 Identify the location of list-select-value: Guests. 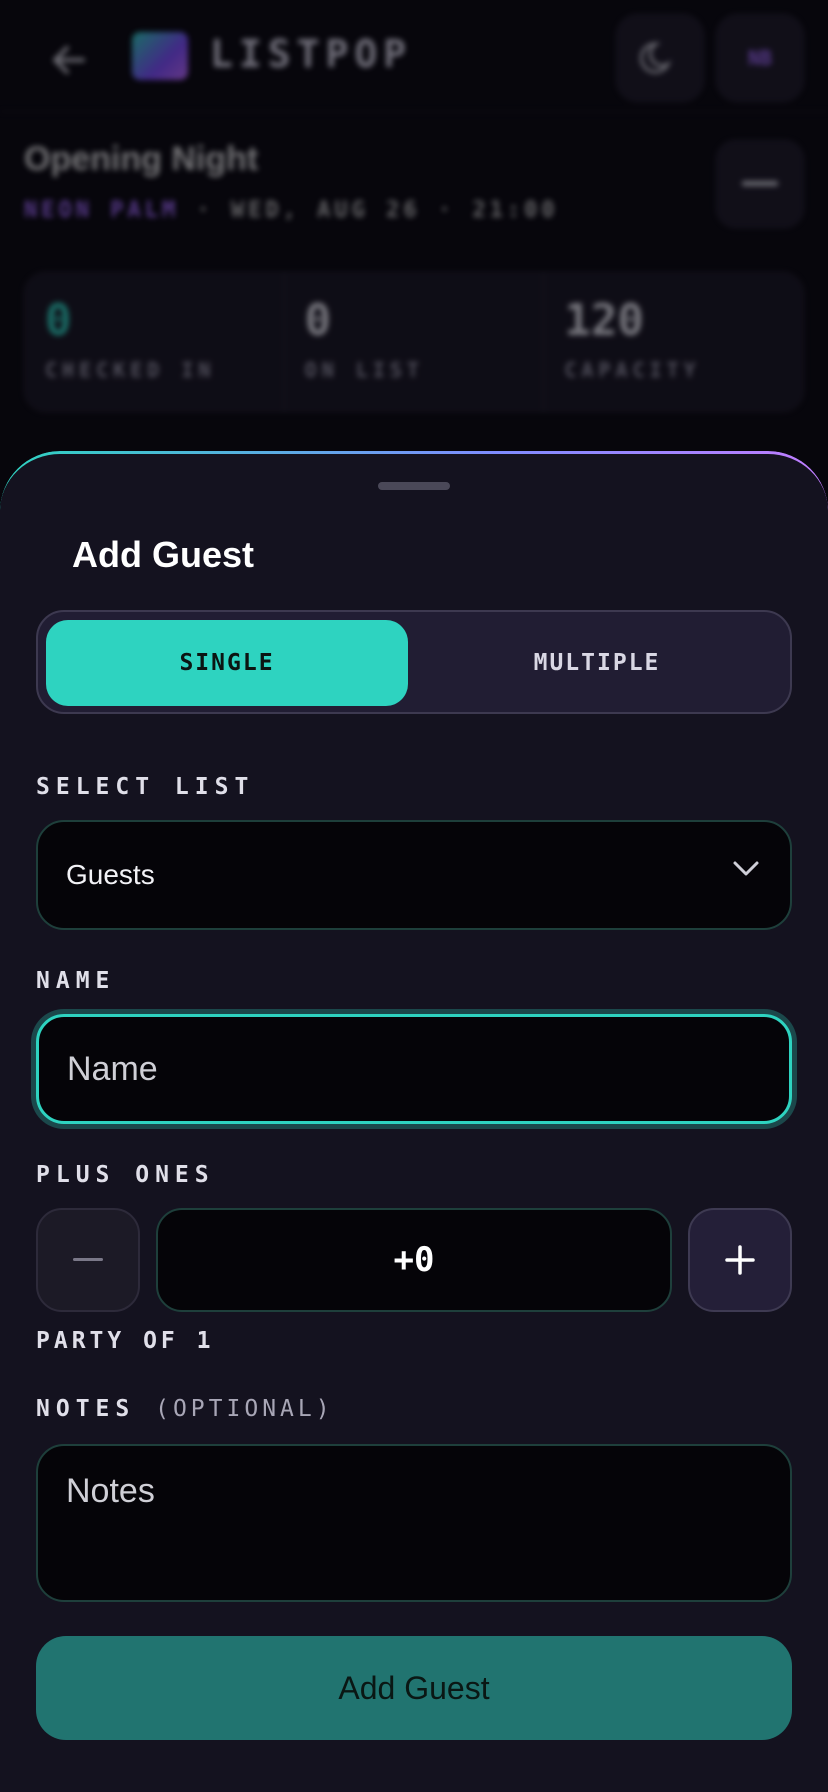
(110, 874).